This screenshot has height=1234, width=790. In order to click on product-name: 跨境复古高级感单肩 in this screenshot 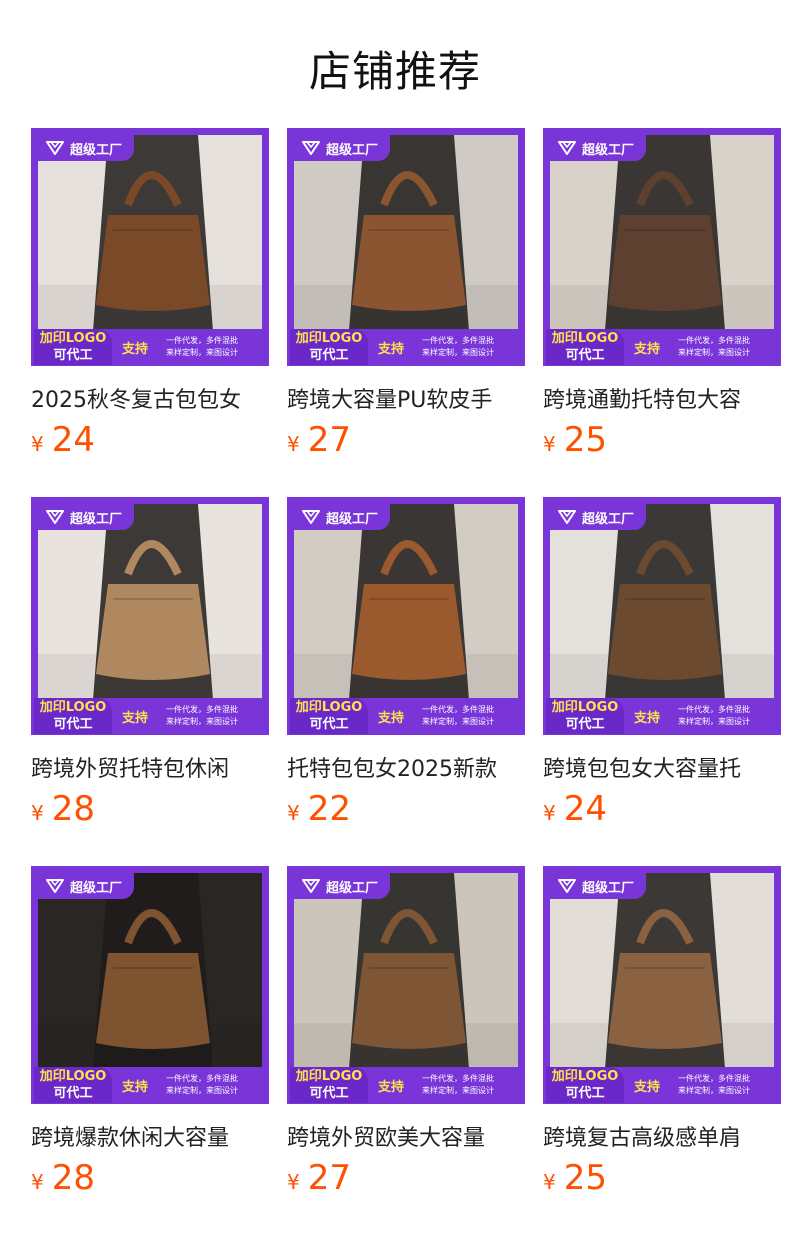, I will do `click(662, 1136)`.